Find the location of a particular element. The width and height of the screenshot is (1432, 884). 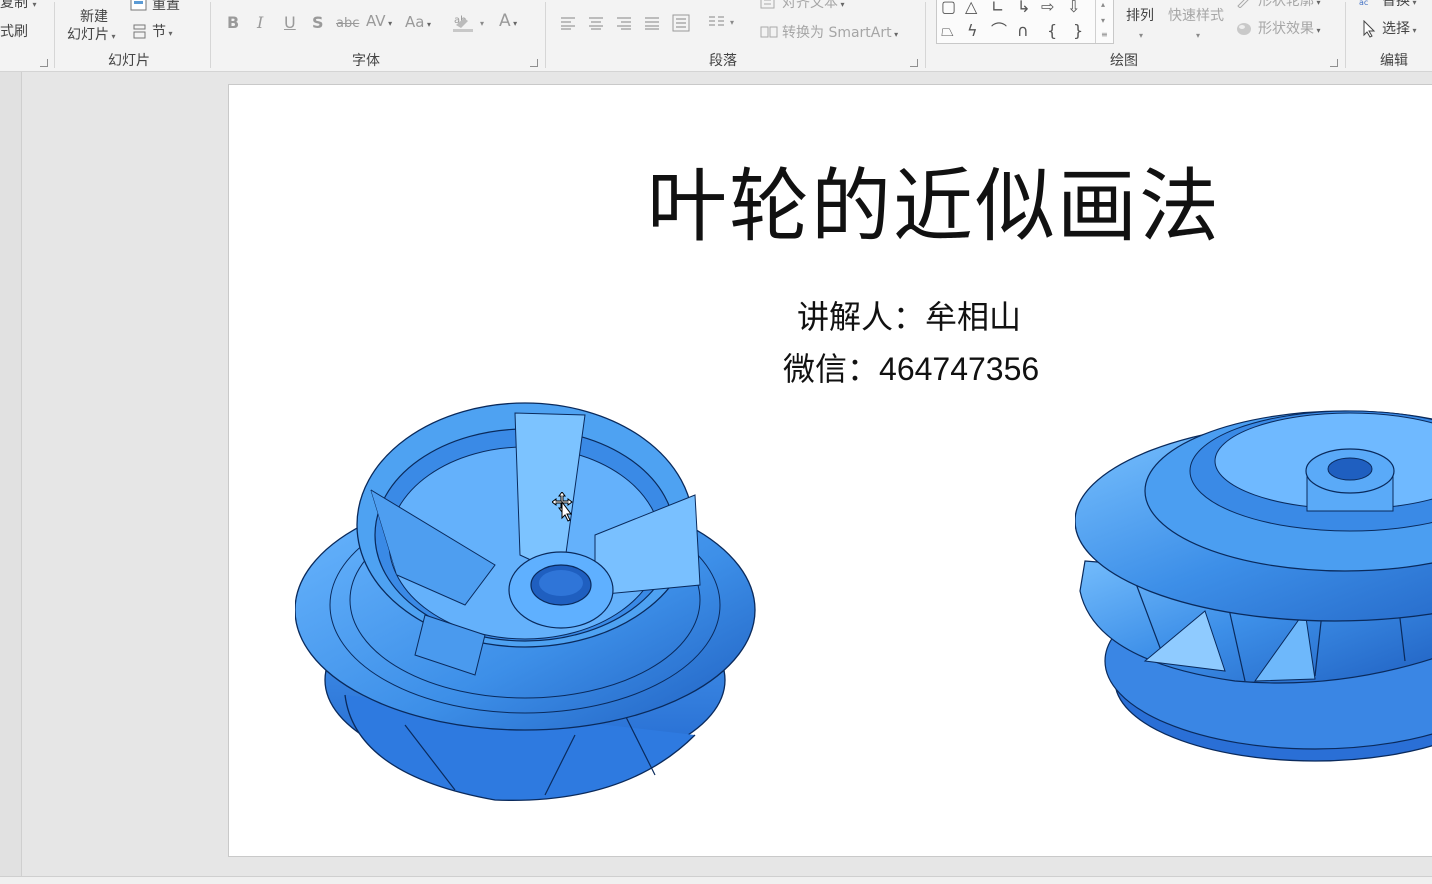

paragraph-group-label: 段落 is located at coordinates (723, 61).